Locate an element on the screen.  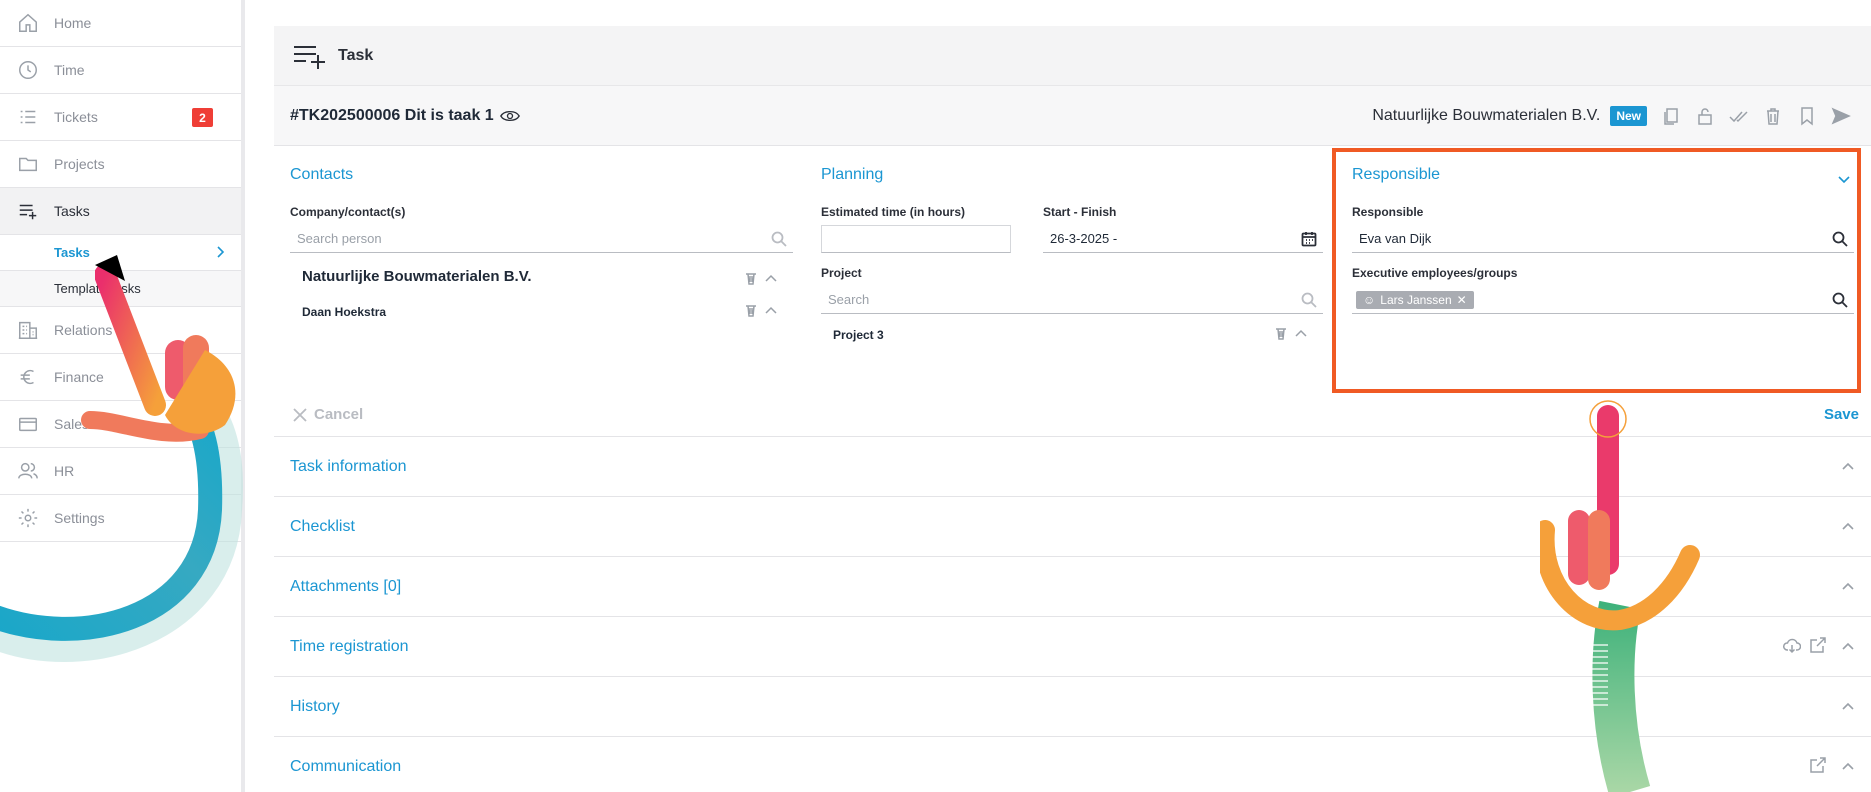
contact-person-name: Daan Hoekstra is located at coordinates (344, 312).